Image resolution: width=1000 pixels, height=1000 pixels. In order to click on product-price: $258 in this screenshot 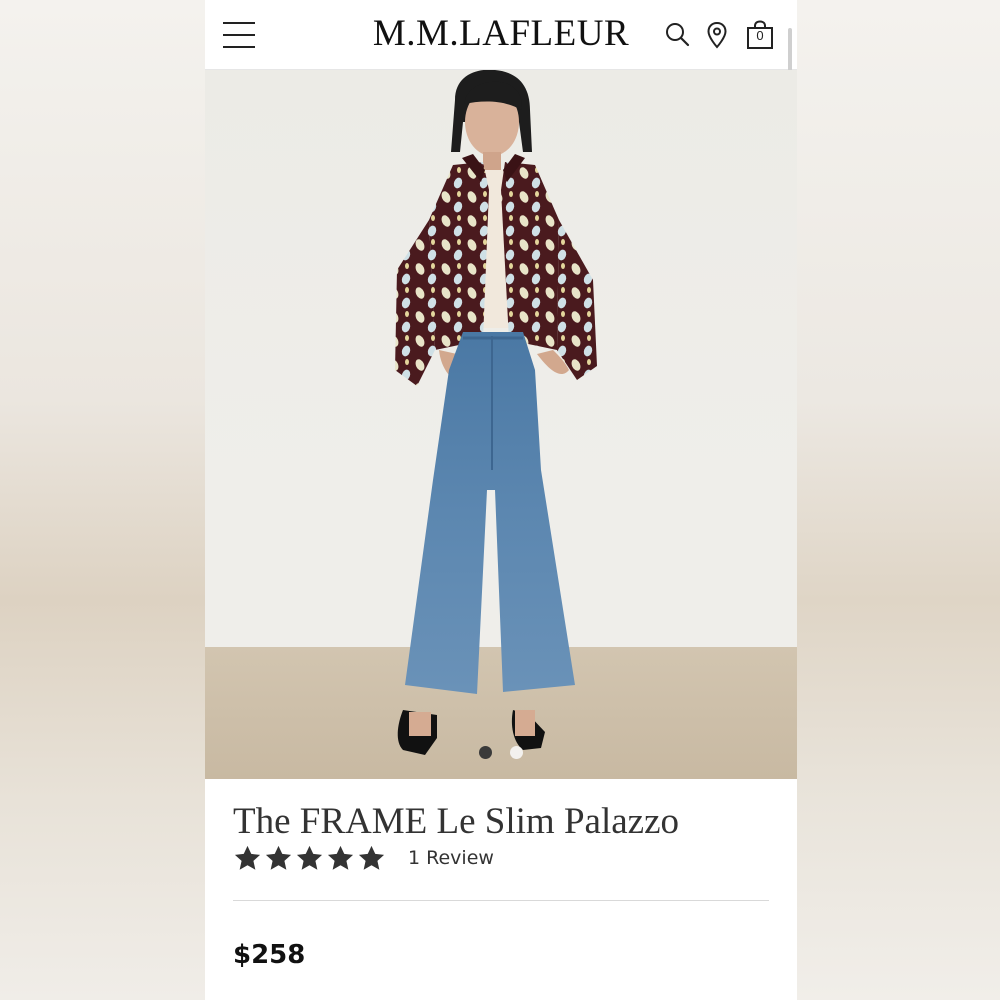, I will do `click(269, 955)`.